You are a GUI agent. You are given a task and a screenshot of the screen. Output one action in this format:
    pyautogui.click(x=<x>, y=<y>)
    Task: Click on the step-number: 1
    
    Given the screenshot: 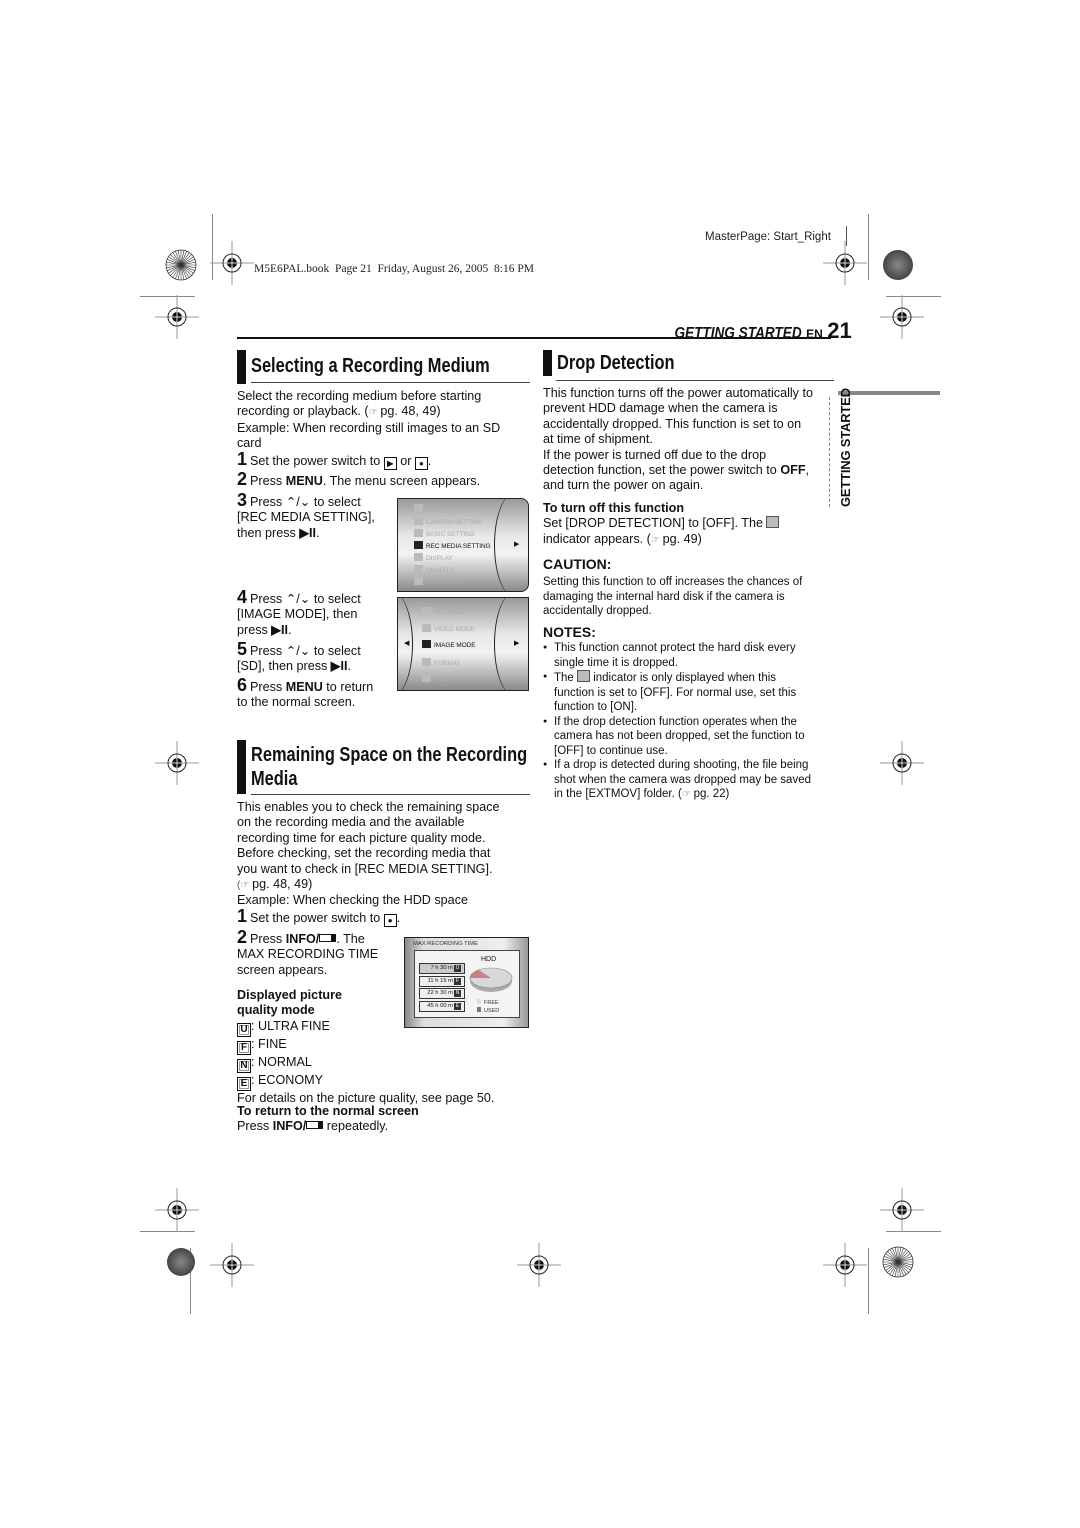 What is the action you would take?
    pyautogui.click(x=242, y=916)
    